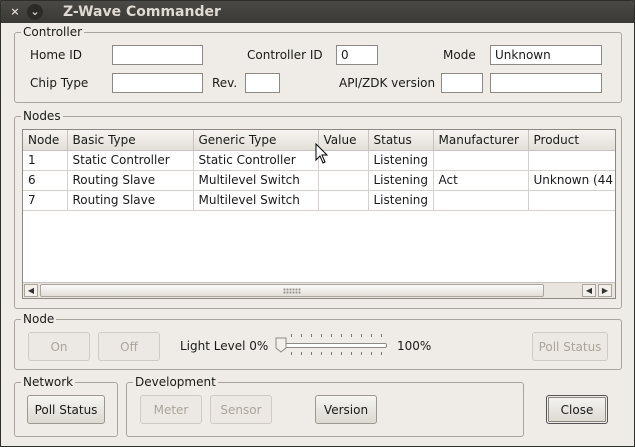  I want to click on node-legend: Node, so click(39, 319).